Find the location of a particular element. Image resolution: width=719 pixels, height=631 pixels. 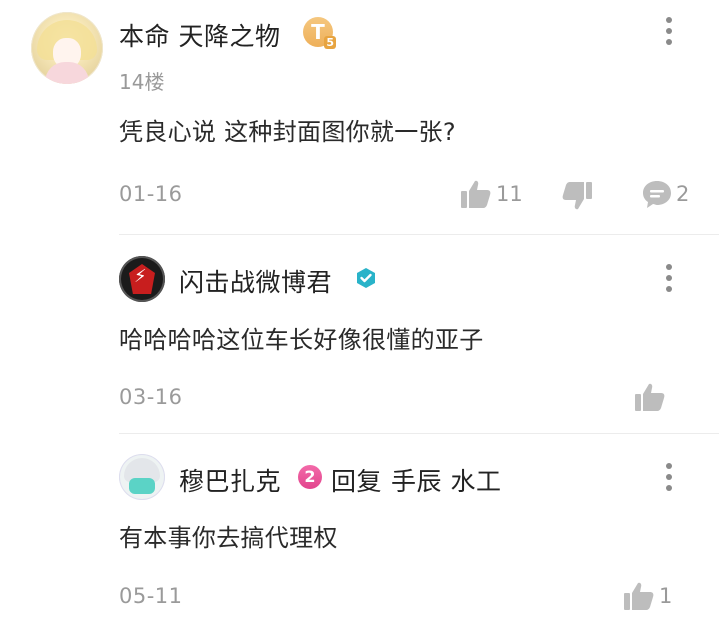

like-count: 11 is located at coordinates (509, 194).